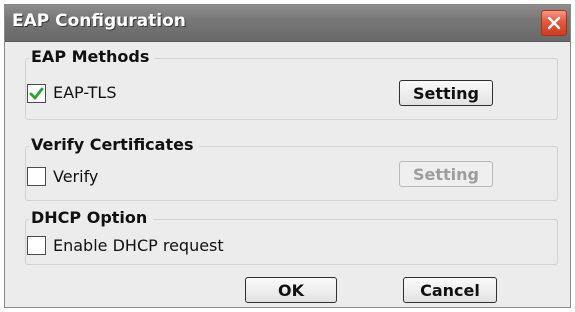  I want to click on eap-tls-label: EAP-TLS, so click(85, 92).